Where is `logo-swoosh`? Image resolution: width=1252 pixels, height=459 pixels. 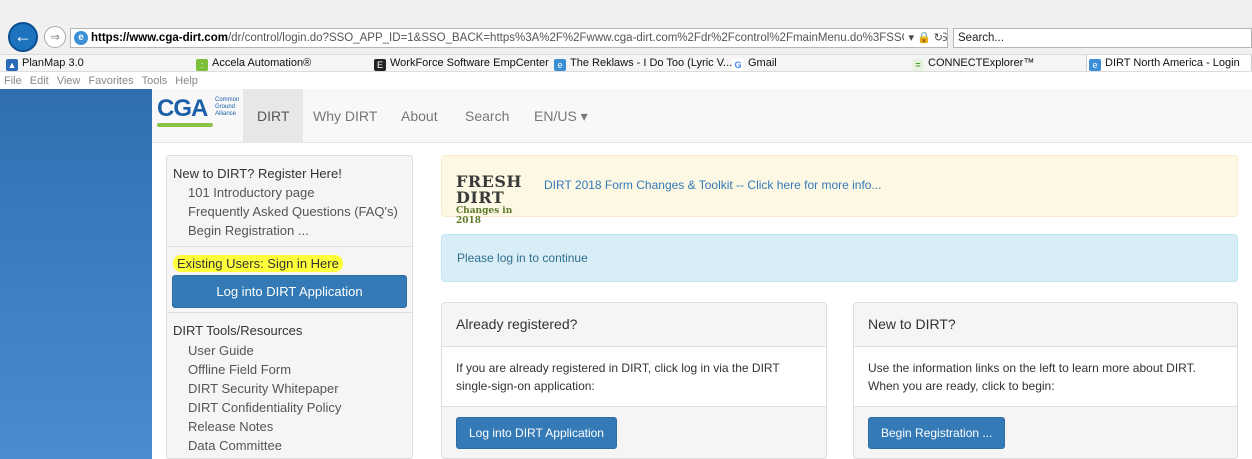
logo-swoosh is located at coordinates (185, 125).